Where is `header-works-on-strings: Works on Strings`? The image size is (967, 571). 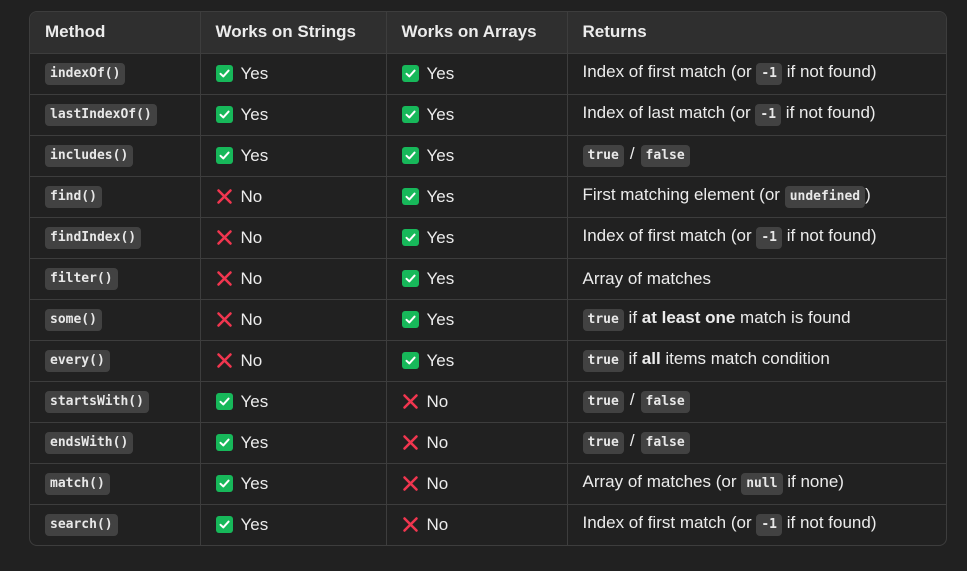 header-works-on-strings: Works on Strings is located at coordinates (293, 33).